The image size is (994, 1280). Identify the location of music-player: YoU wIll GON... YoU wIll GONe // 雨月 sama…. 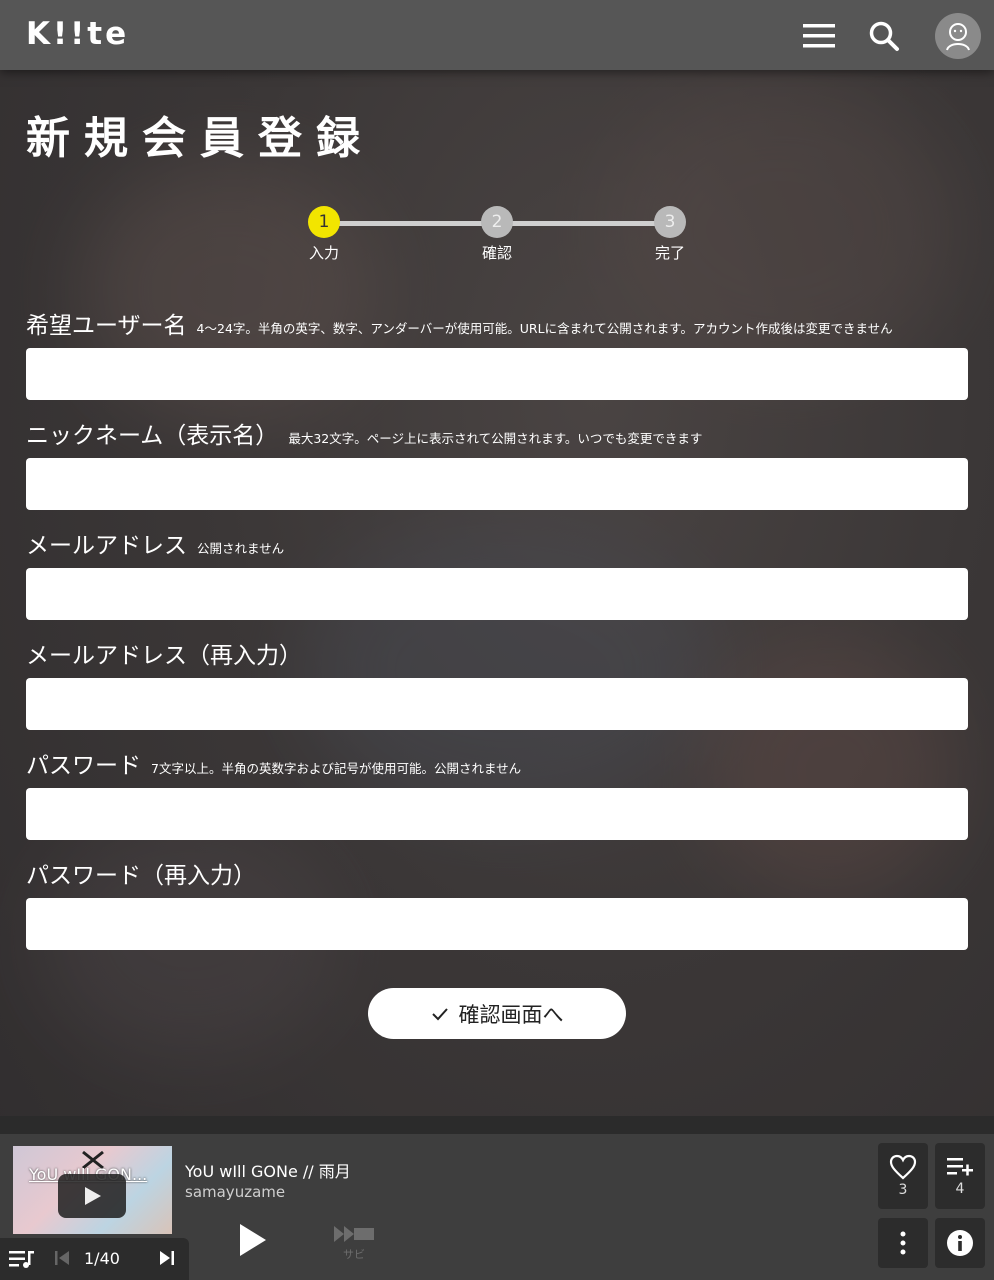
(497, 1207).